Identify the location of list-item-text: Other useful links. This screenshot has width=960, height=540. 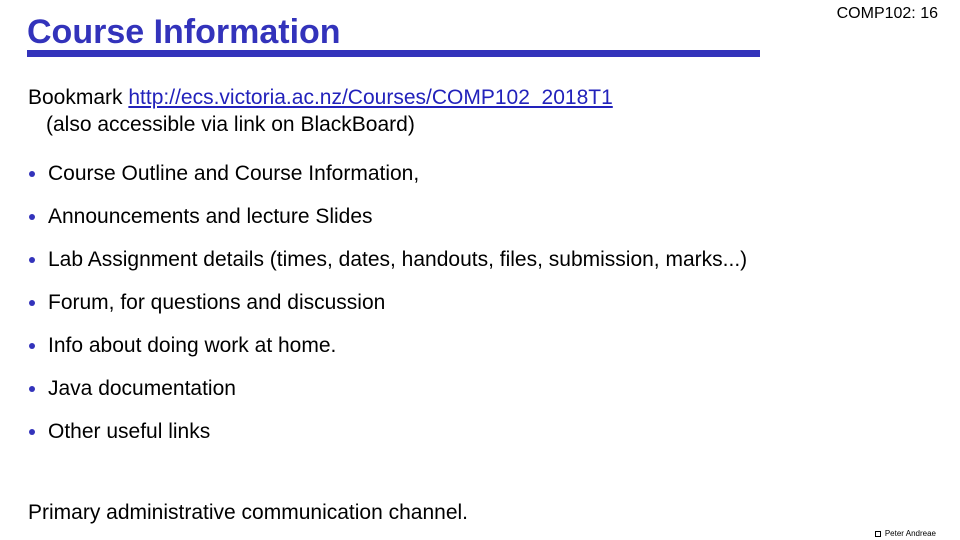
(129, 431).